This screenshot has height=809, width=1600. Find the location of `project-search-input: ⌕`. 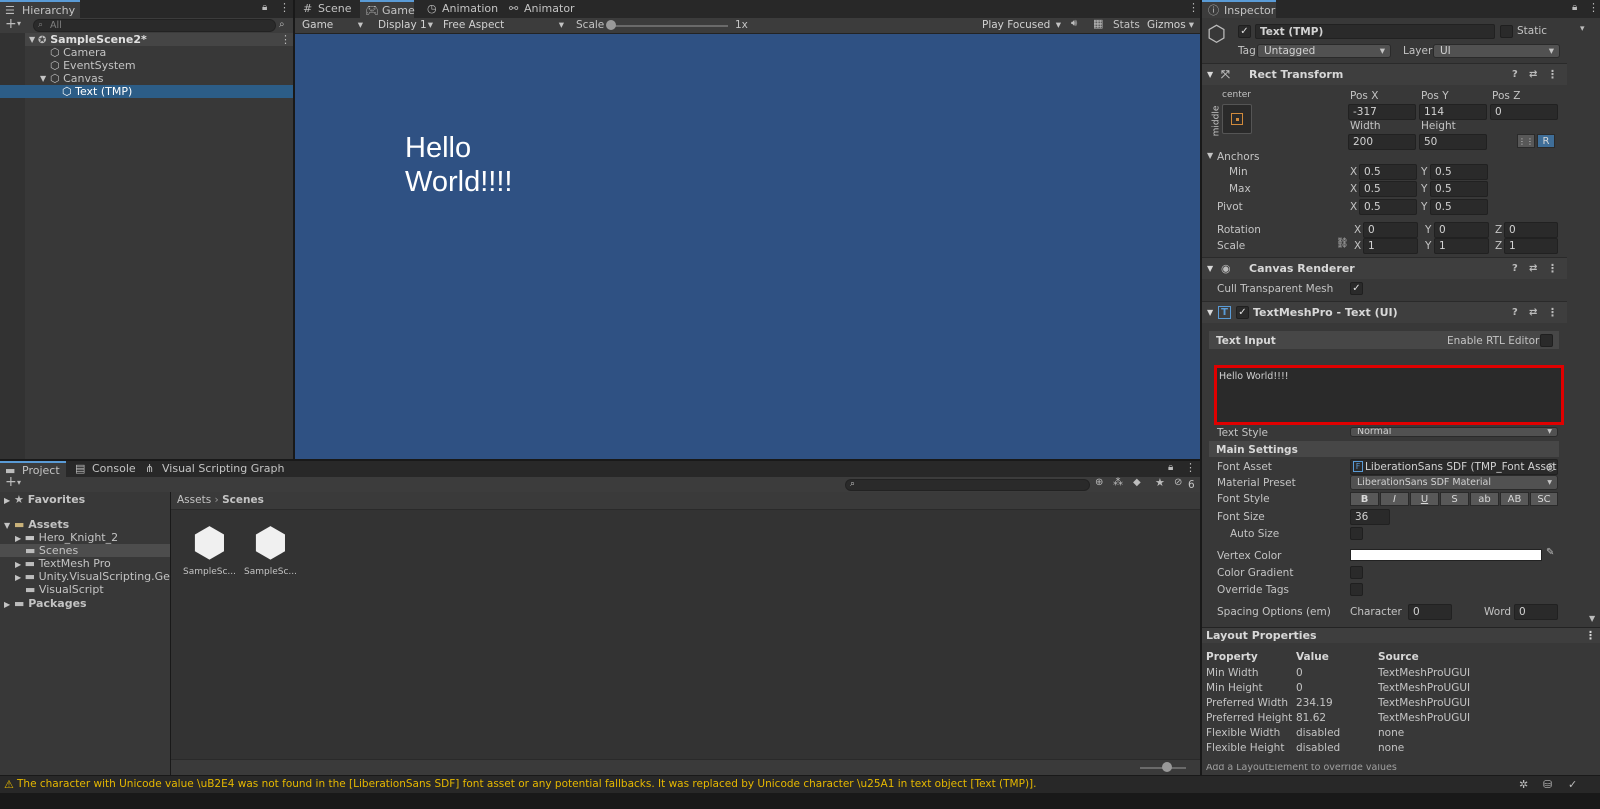

project-search-input: ⌕ is located at coordinates (967, 485).